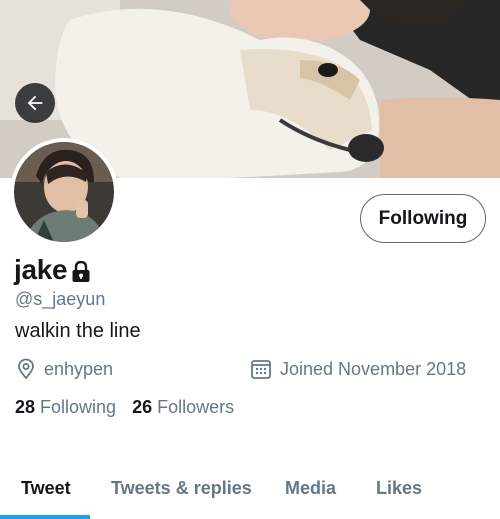 Image resolution: width=500 pixels, height=519 pixels. Describe the element at coordinates (261, 369) in the screenshot. I see `calendar-icon` at that location.